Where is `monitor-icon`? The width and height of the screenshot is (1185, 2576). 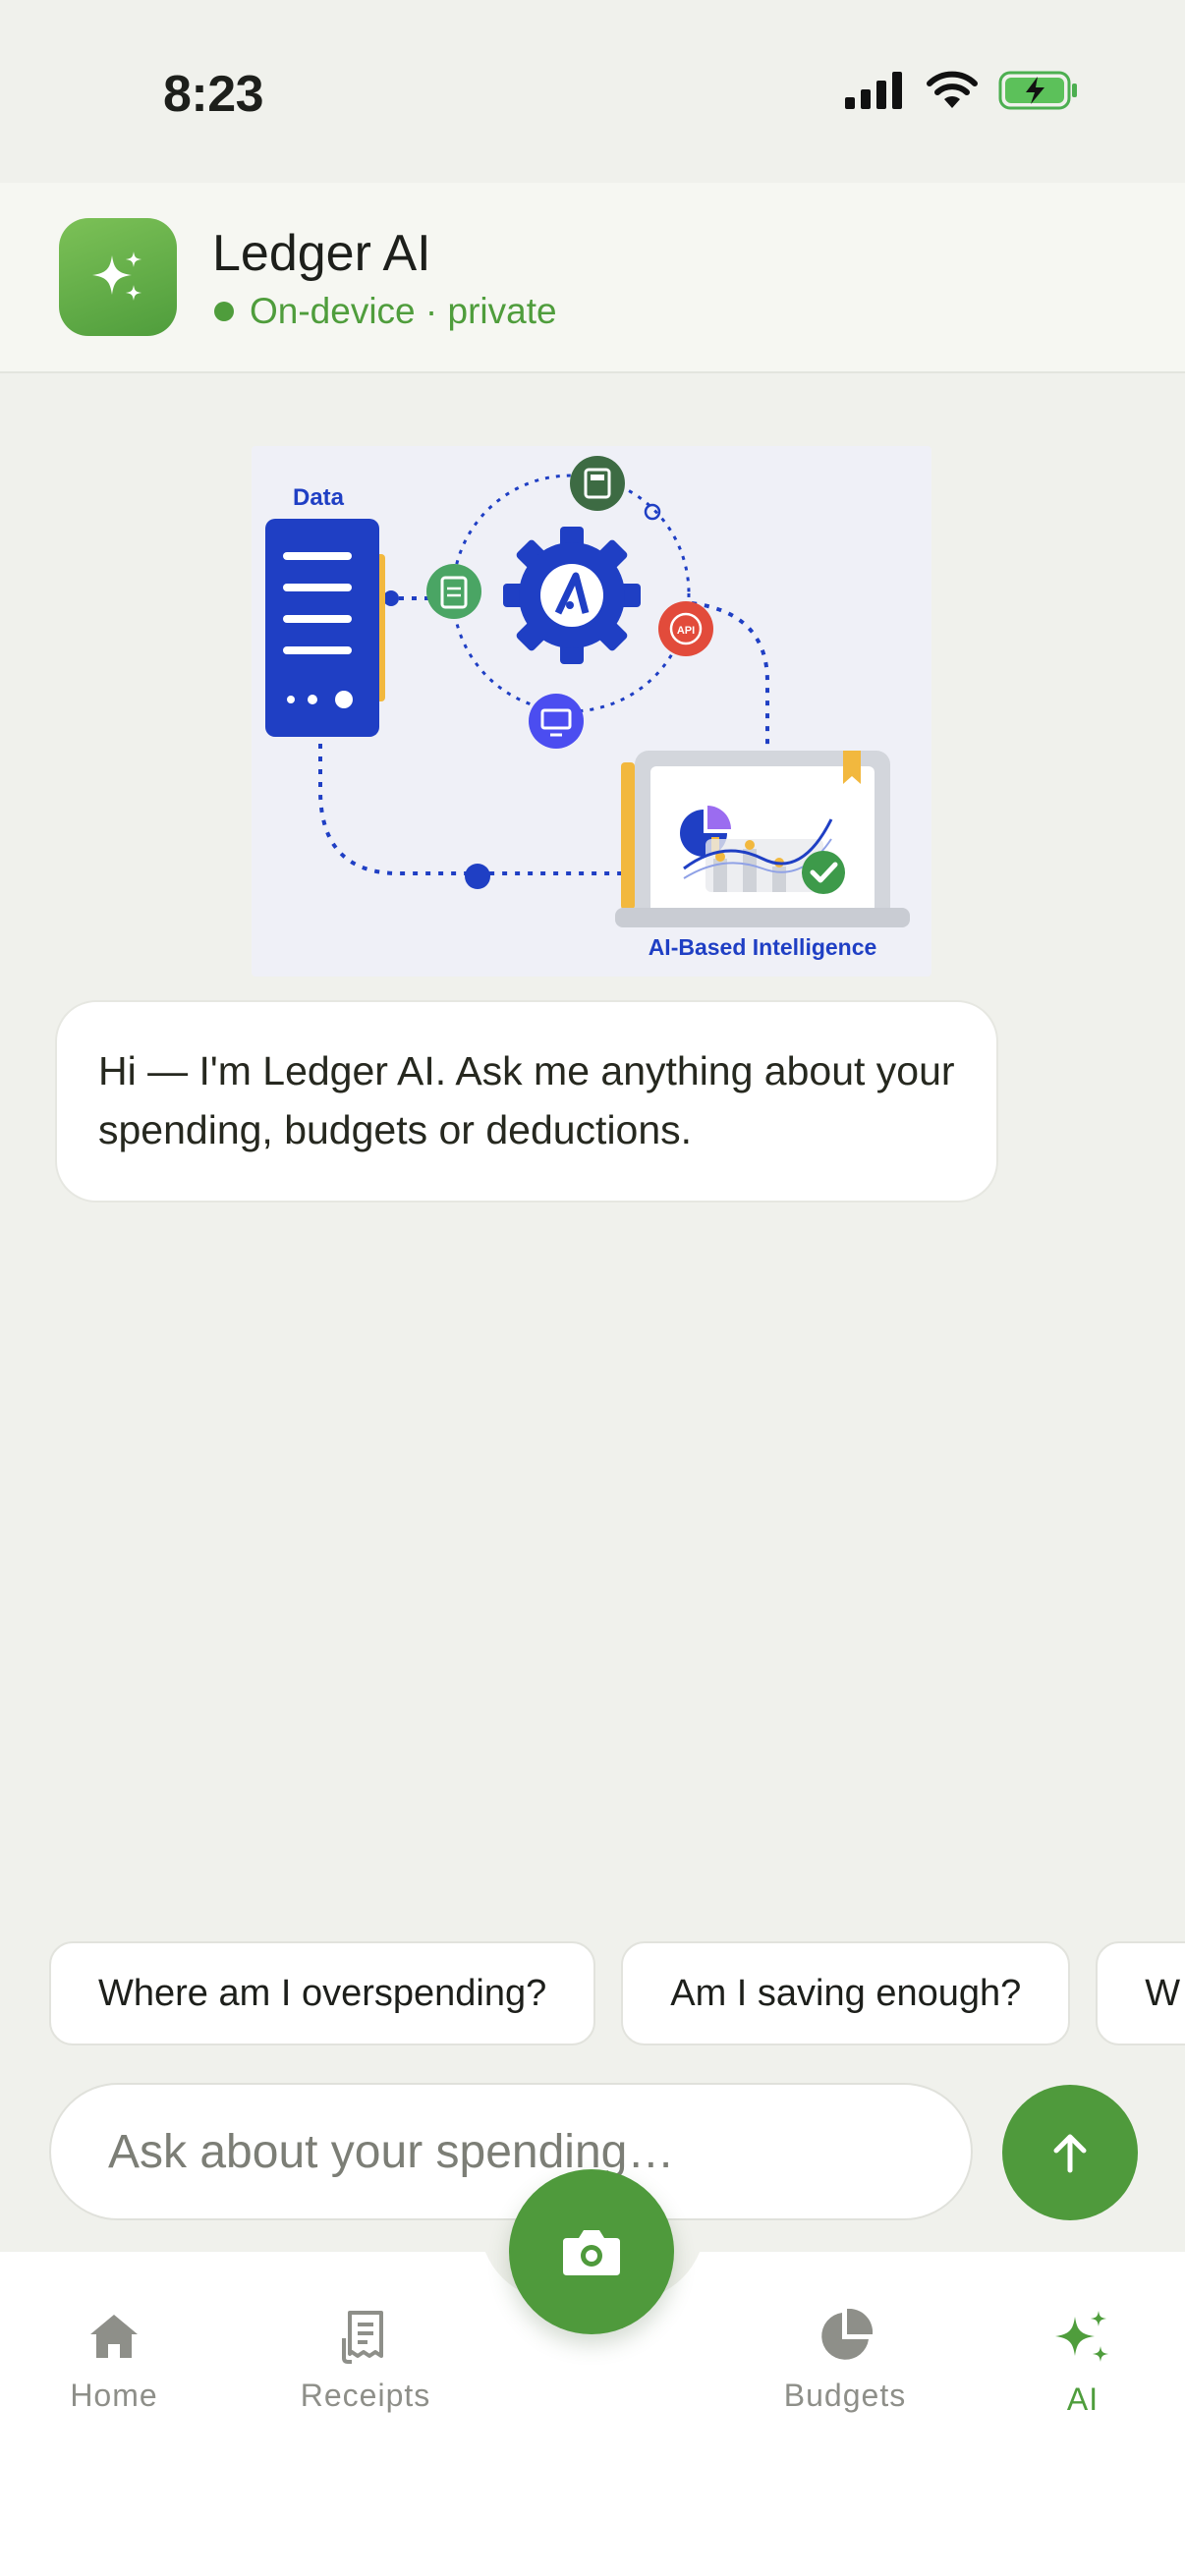 monitor-icon is located at coordinates (557, 721).